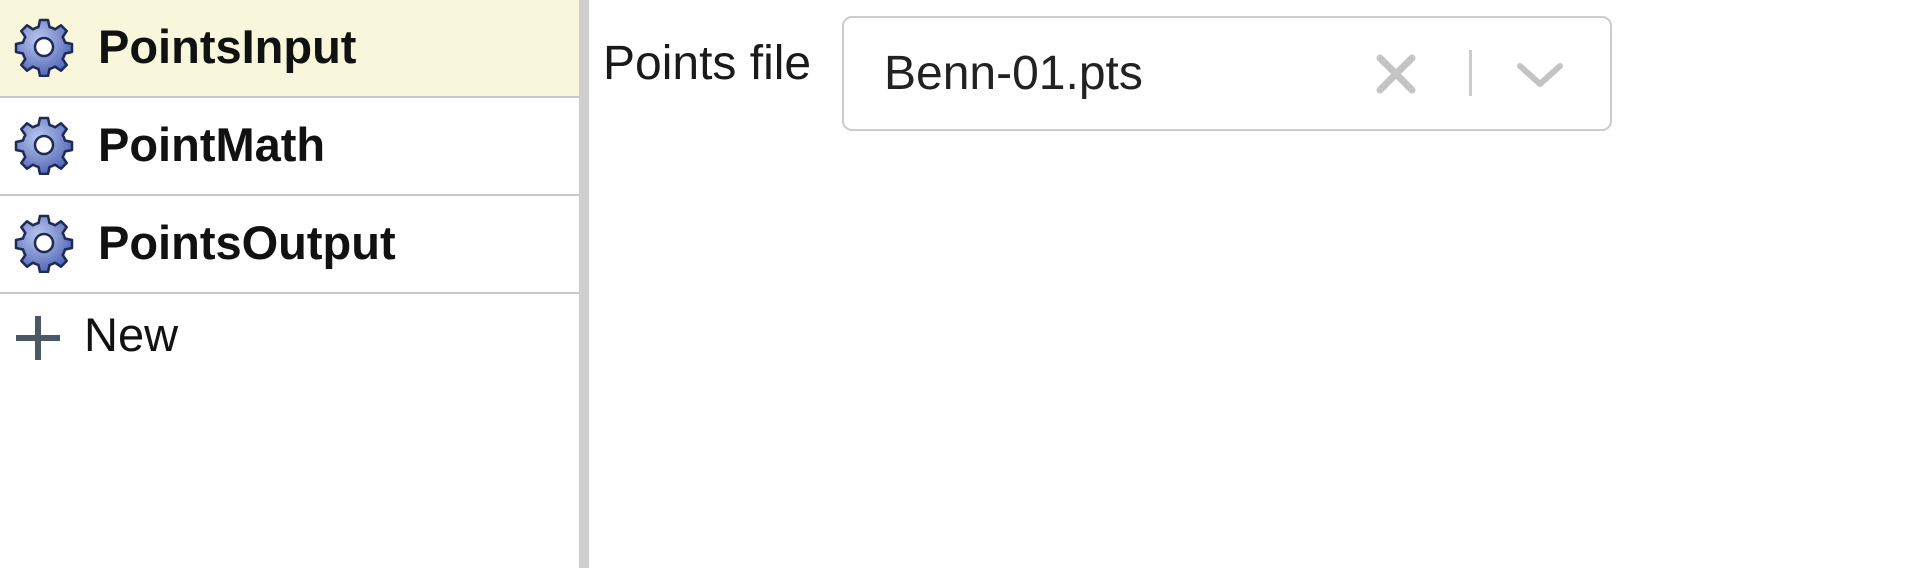  I want to click on sidebar-item-label: PointsOutput, so click(247, 242).